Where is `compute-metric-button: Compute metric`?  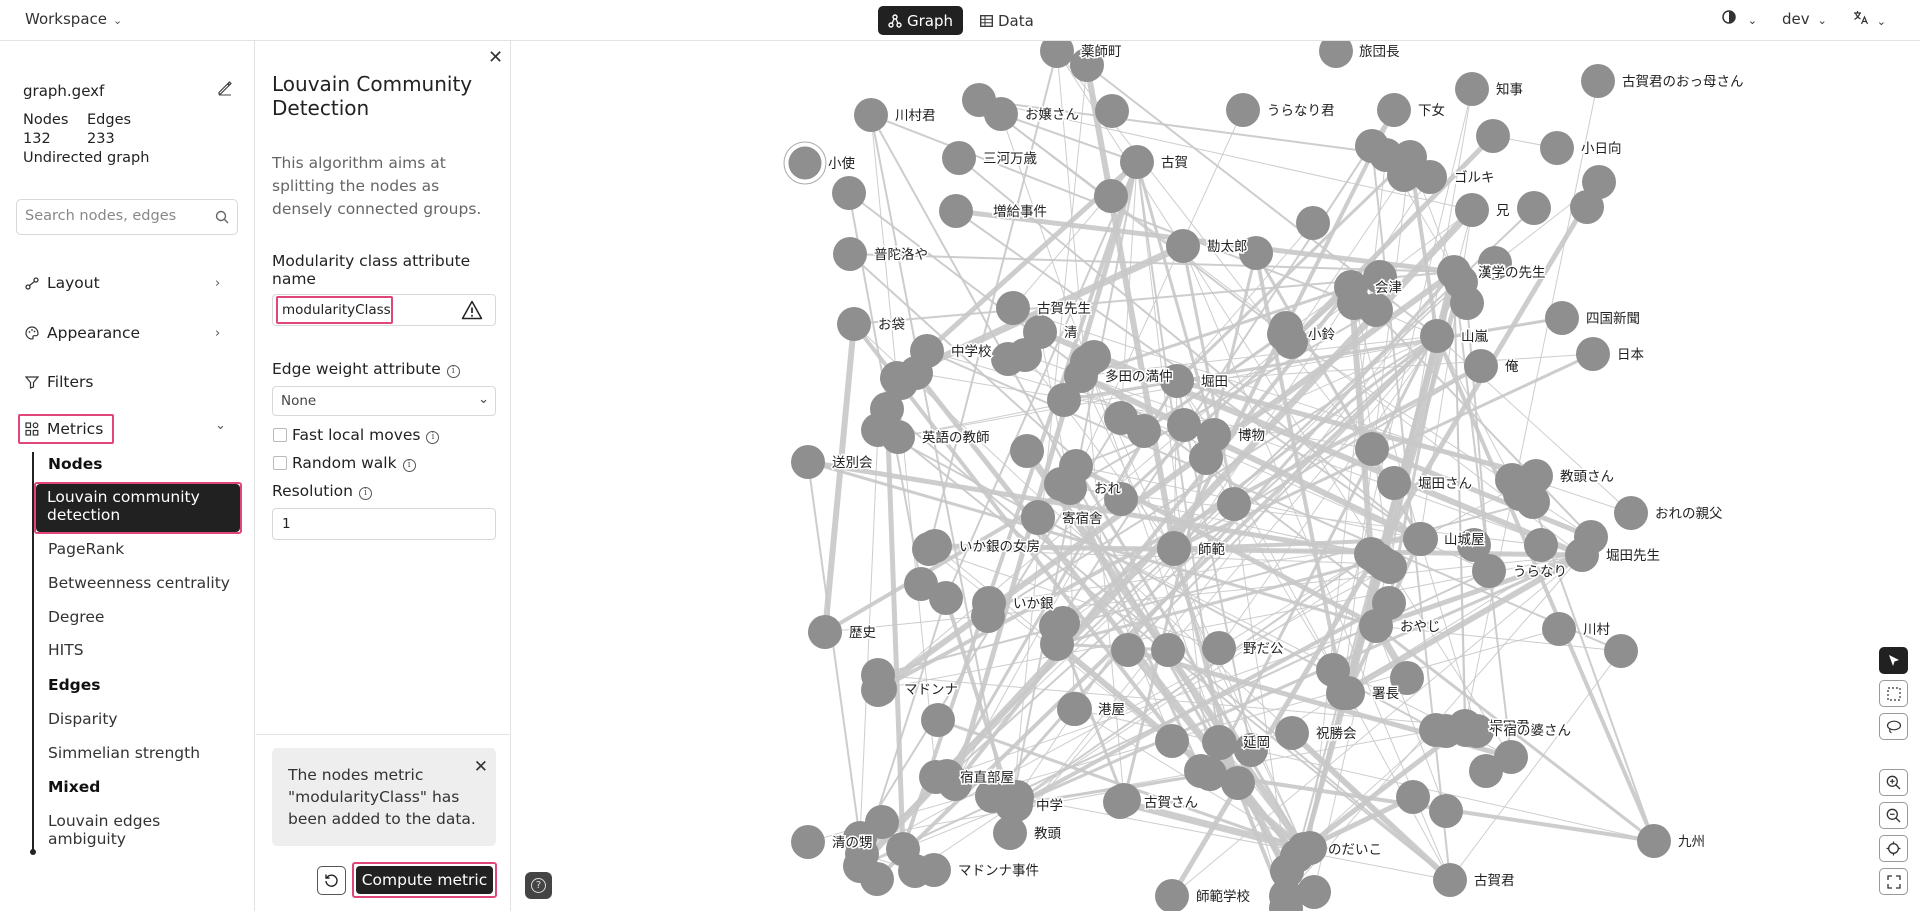 compute-metric-button: Compute metric is located at coordinates (424, 880).